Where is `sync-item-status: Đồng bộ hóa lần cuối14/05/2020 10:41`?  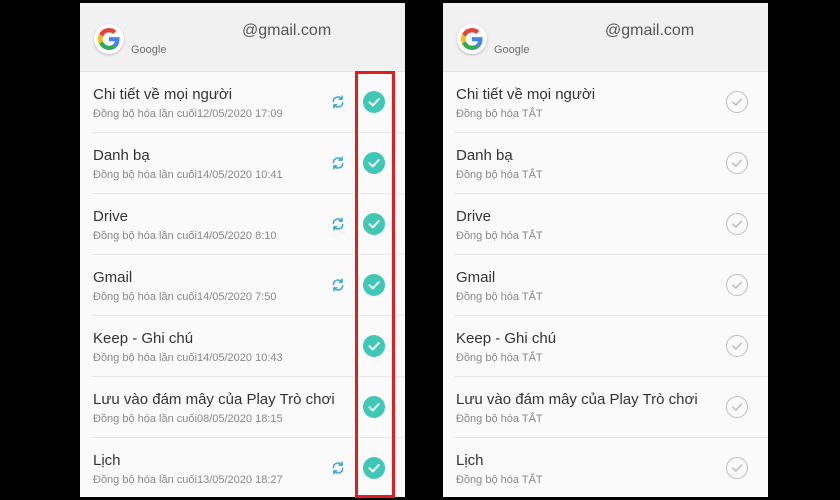 sync-item-status: Đồng bộ hóa lần cuối14/05/2020 10:41 is located at coordinates (188, 175).